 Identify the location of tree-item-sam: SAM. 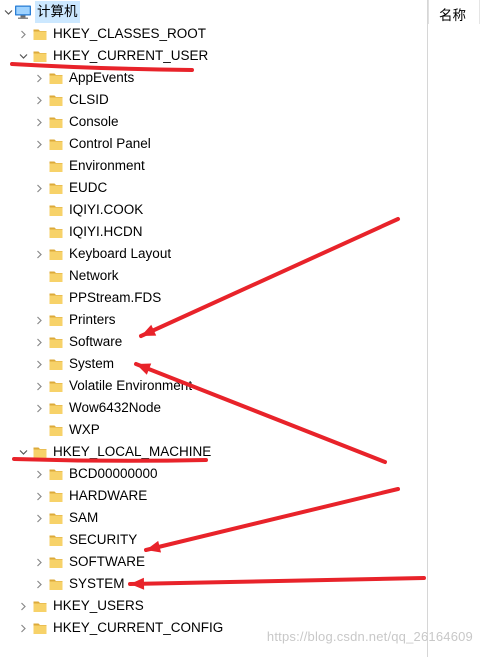
(213, 518).